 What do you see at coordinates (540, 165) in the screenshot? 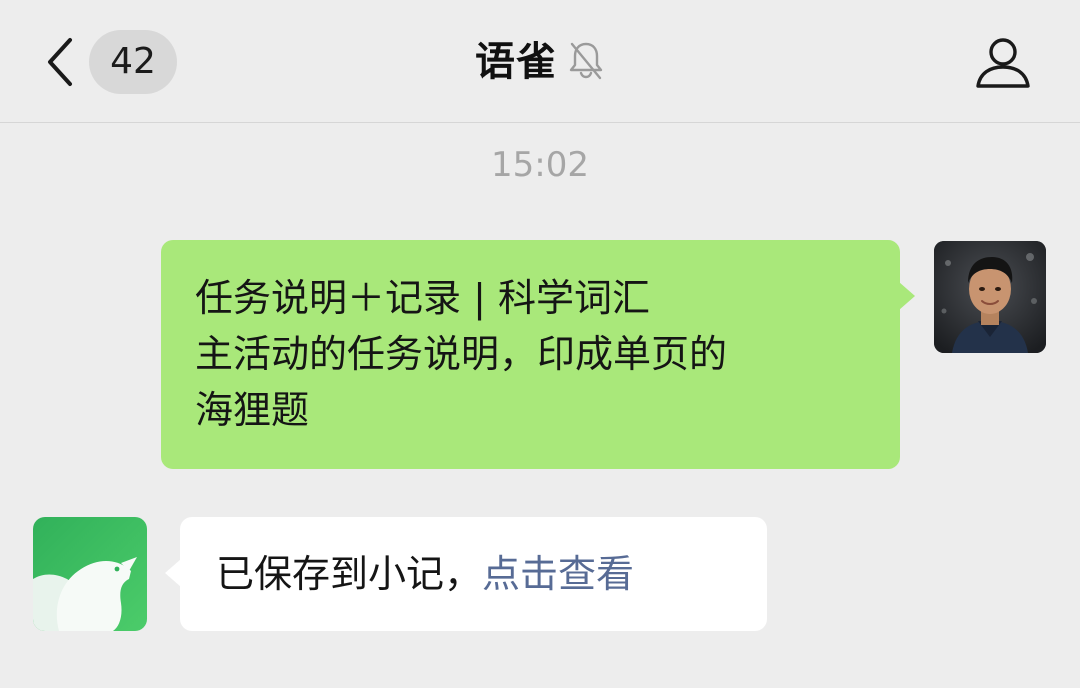
I see `message-timestamp: 15:02` at bounding box center [540, 165].